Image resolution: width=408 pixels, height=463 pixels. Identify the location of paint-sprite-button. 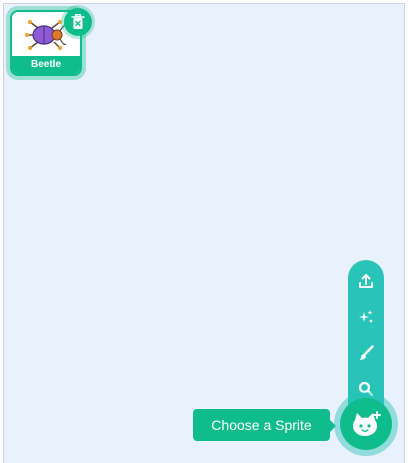
(366, 353).